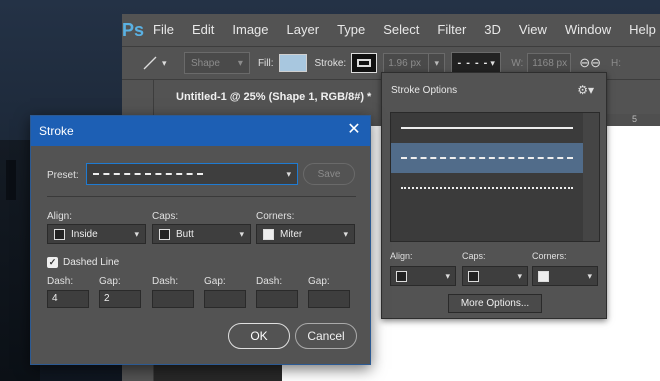 The height and width of the screenshot is (381, 660). I want to click on shape-mode-dropdown: Shape ▾, so click(217, 63).